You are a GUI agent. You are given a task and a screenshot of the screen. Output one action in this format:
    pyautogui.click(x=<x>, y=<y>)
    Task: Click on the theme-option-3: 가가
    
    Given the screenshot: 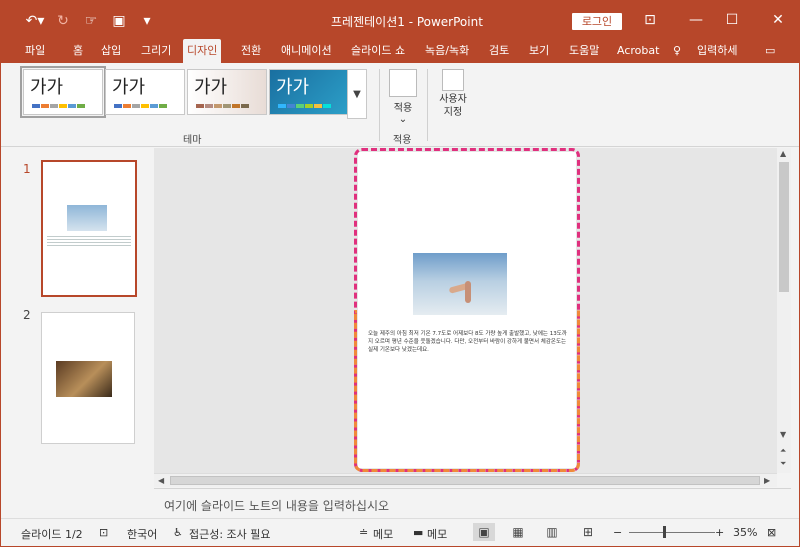 What is the action you would take?
    pyautogui.click(x=227, y=92)
    